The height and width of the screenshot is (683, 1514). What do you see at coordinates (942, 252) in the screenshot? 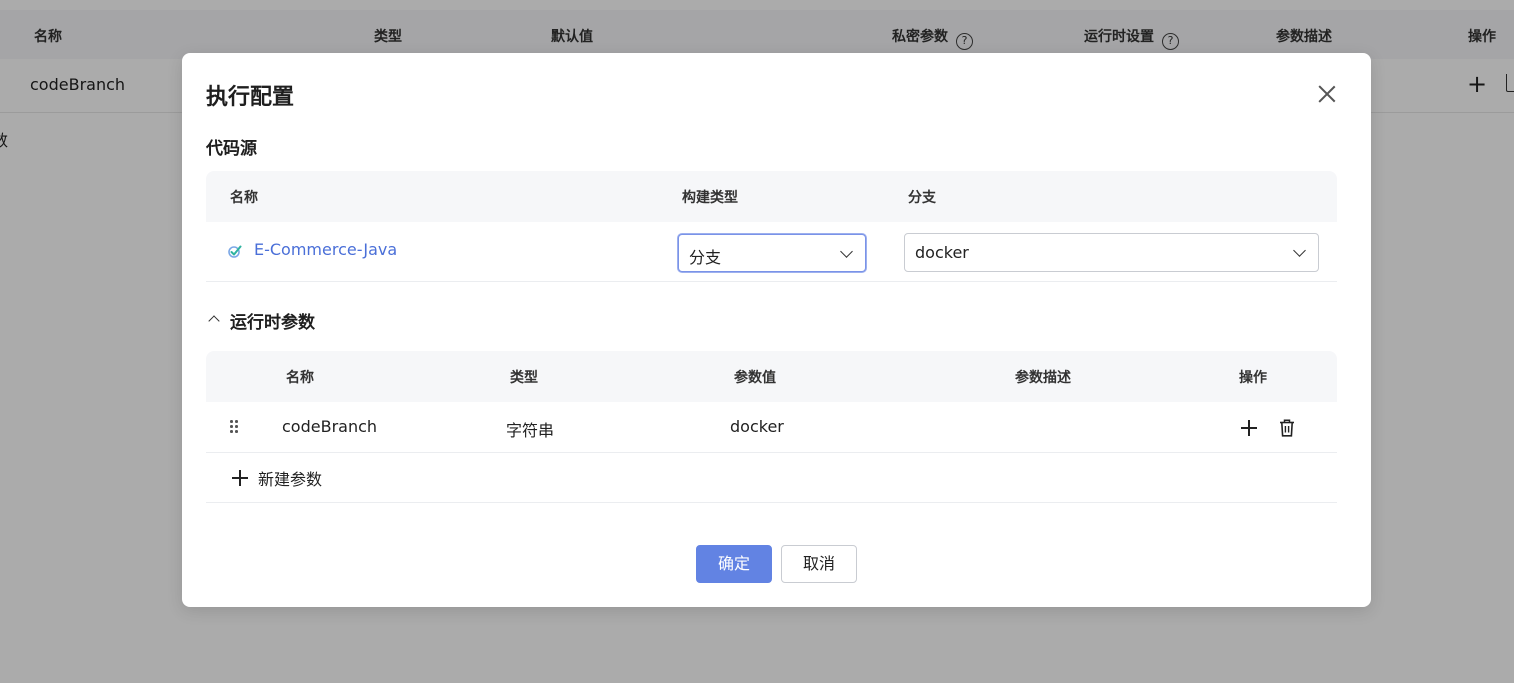
I see `branch-value: docker` at bounding box center [942, 252].